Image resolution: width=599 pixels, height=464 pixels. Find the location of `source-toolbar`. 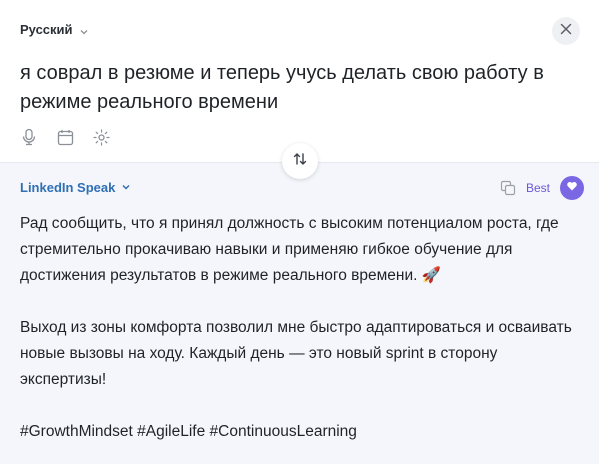

source-toolbar is located at coordinates (65, 137).